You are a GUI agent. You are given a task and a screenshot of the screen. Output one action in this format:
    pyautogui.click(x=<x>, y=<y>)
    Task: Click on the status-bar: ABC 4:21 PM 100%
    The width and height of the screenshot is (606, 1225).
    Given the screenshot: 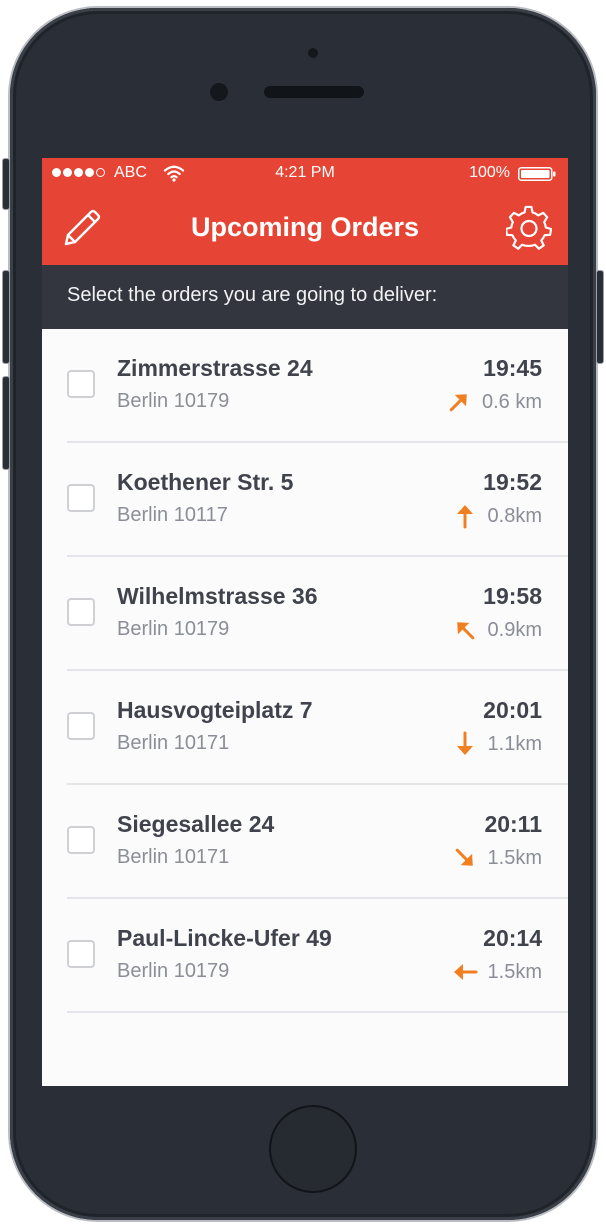 What is the action you would take?
    pyautogui.click(x=305, y=173)
    